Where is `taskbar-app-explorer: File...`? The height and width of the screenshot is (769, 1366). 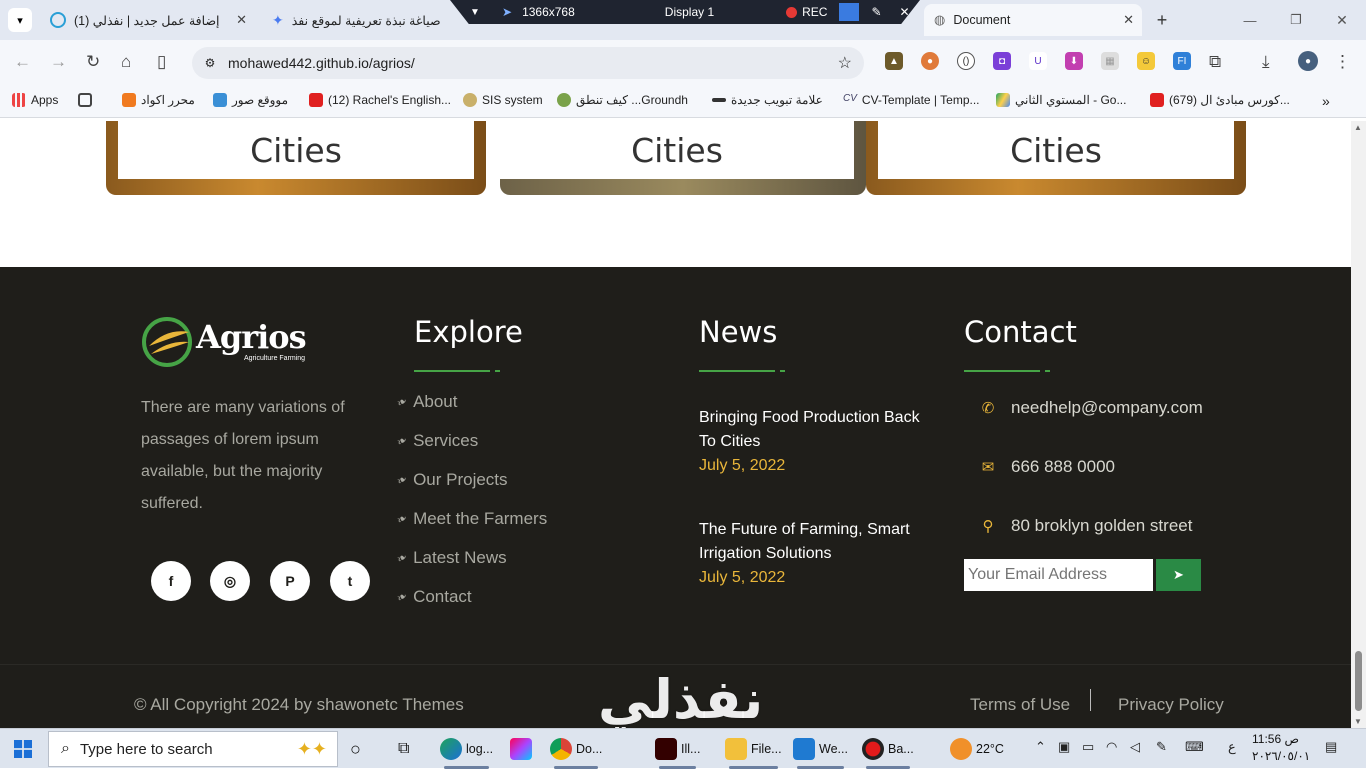 taskbar-app-explorer: File... is located at coordinates (753, 752).